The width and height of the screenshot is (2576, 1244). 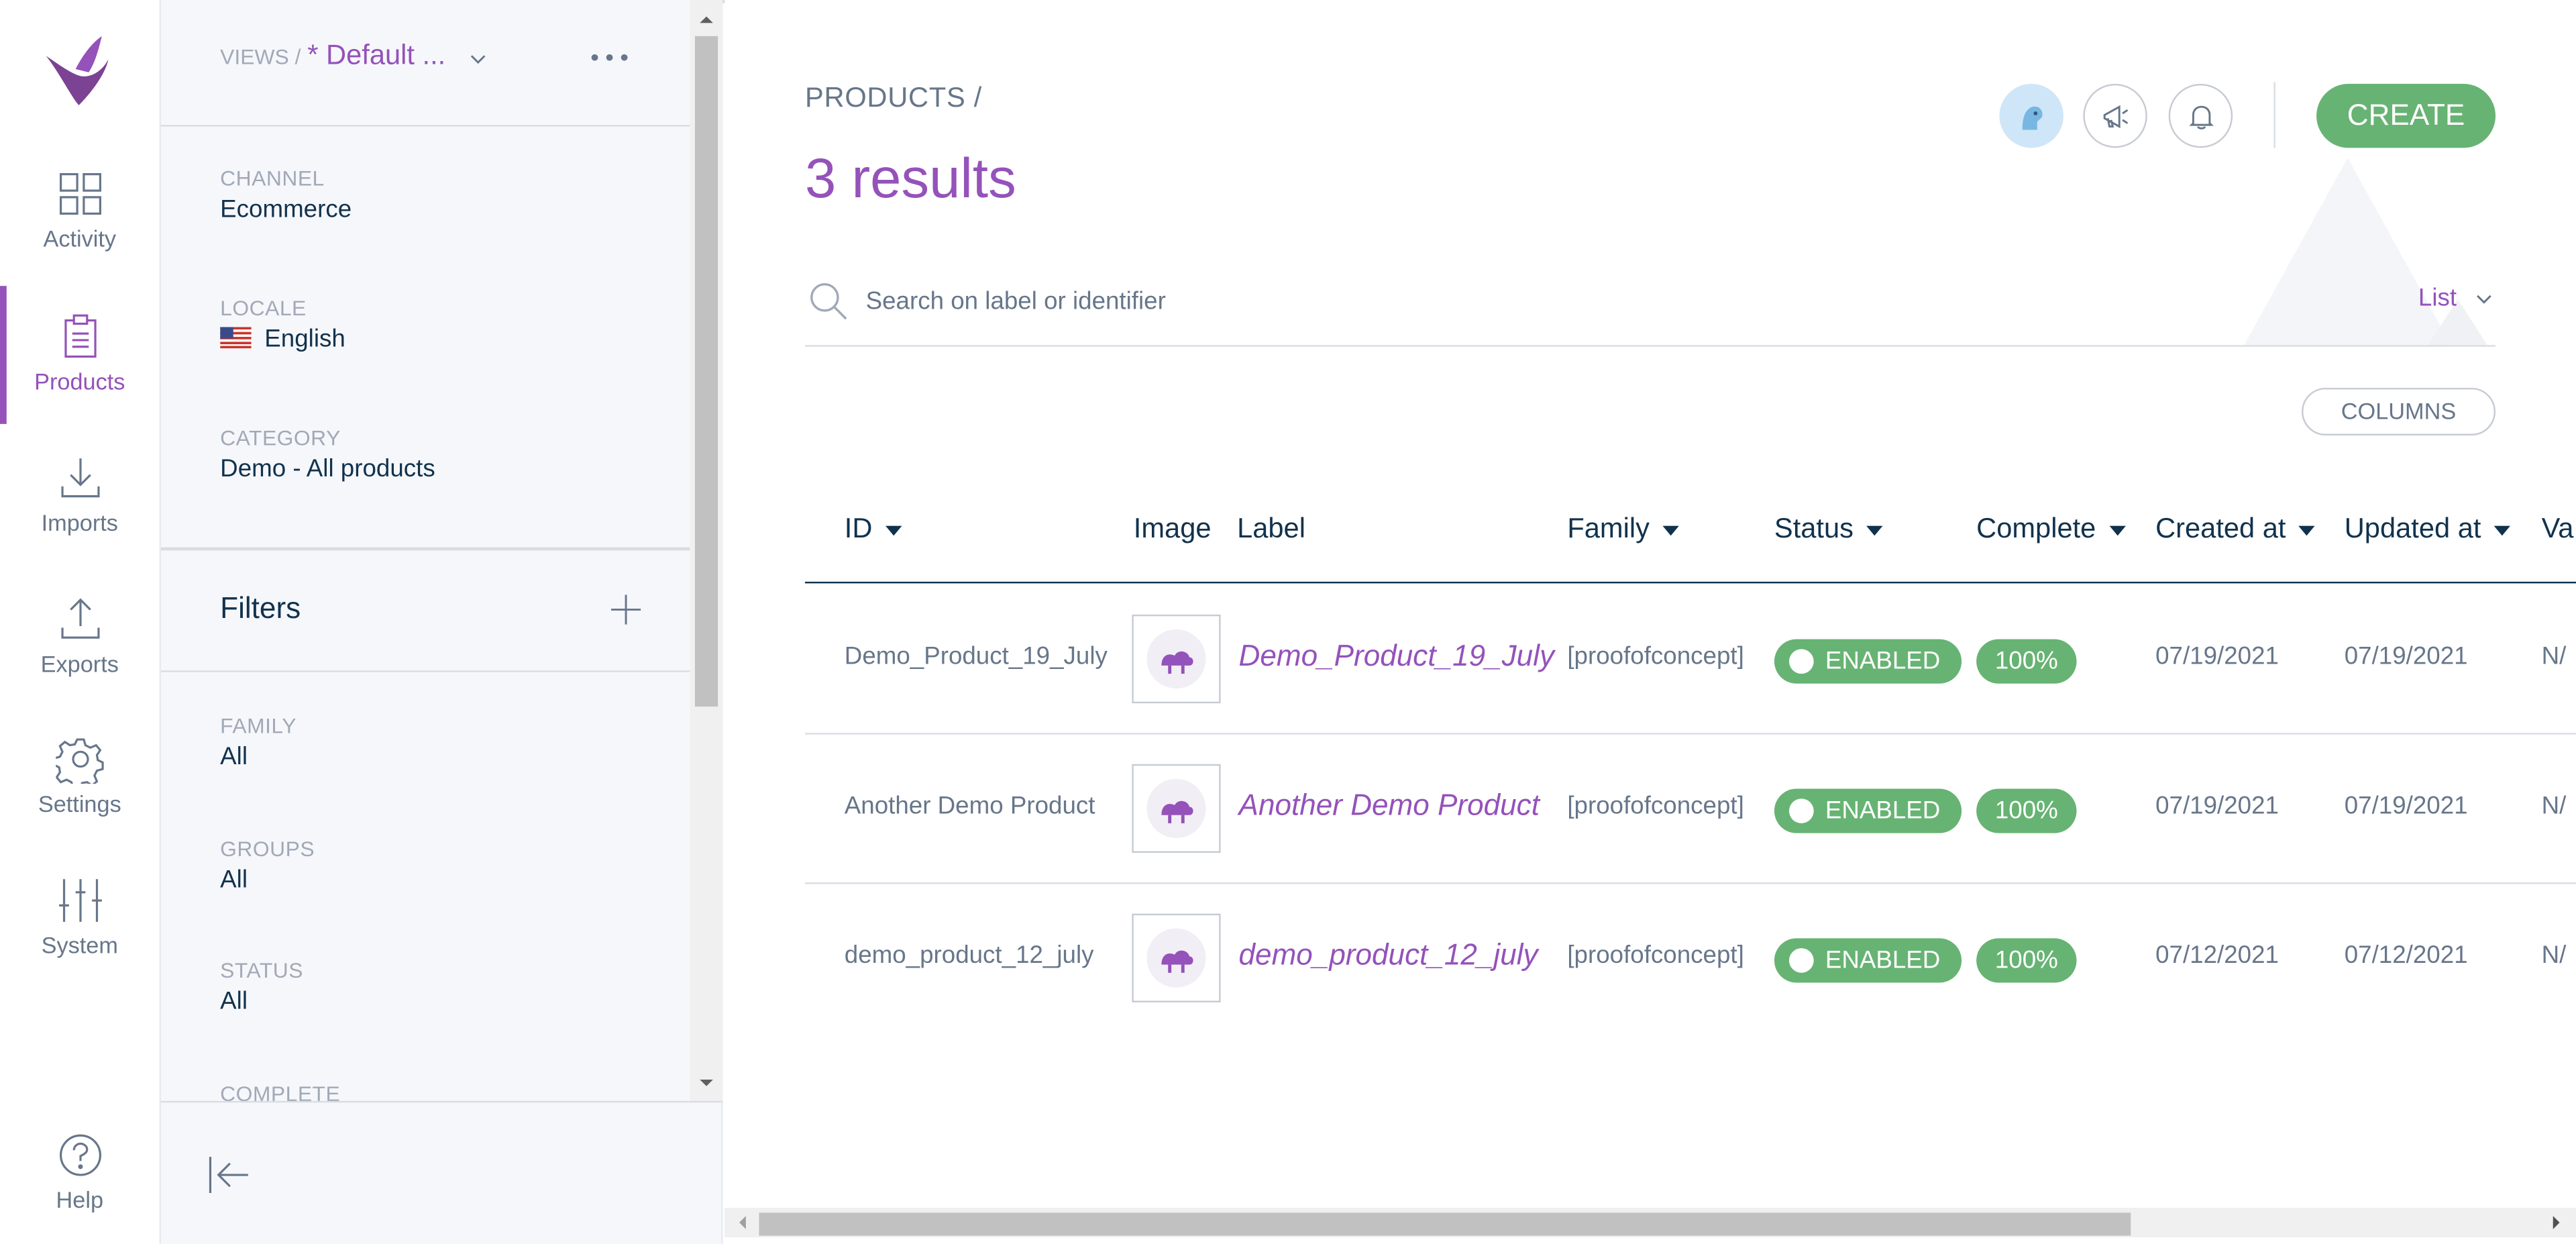 I want to click on collapse-panel-icon, so click(x=228, y=1174).